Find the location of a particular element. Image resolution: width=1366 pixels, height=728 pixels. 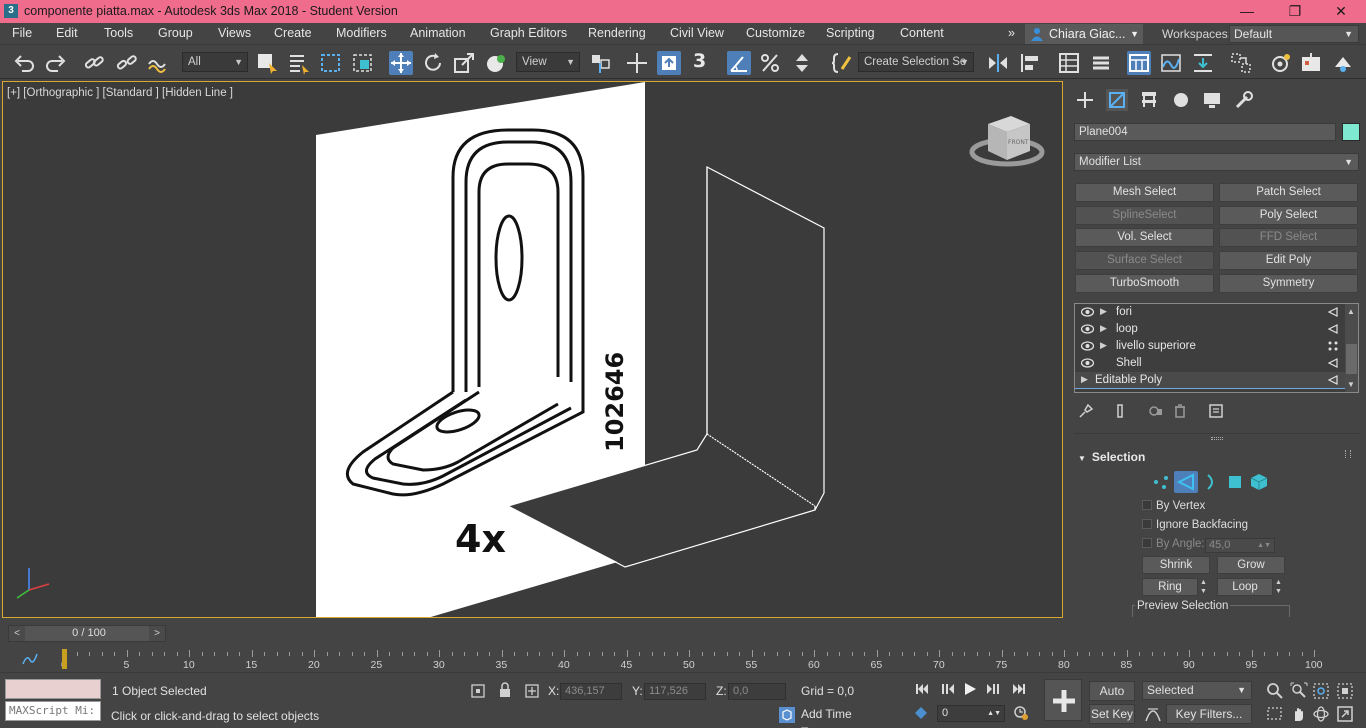

bind-space-warp-icon is located at coordinates (158, 63).